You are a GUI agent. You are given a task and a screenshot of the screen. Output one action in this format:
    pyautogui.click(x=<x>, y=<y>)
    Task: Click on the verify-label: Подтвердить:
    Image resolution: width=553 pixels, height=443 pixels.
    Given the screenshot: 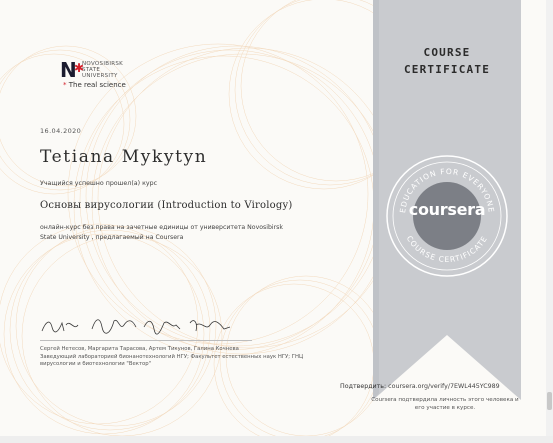 What is the action you would take?
    pyautogui.click(x=363, y=386)
    